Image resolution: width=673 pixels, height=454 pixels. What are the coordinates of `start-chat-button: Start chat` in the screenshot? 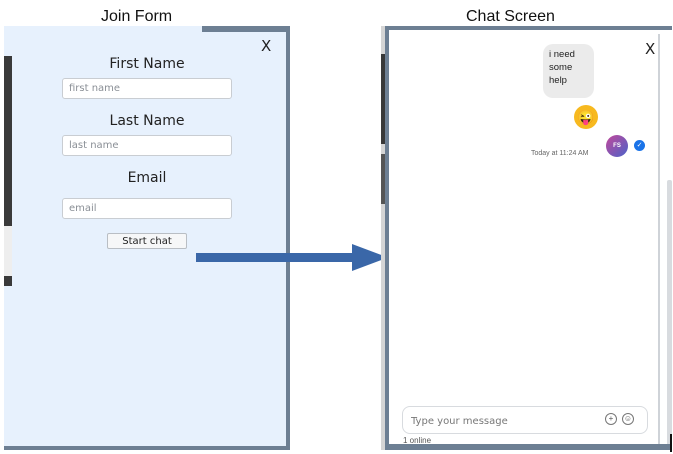 It's located at (147, 241).